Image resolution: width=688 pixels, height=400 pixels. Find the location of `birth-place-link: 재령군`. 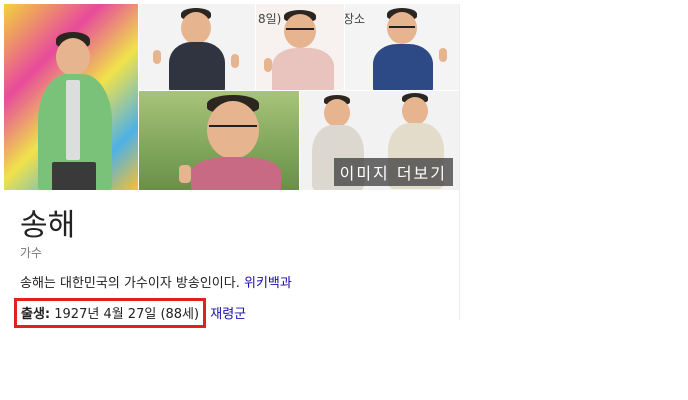

birth-place-link: 재령군 is located at coordinates (228, 314).